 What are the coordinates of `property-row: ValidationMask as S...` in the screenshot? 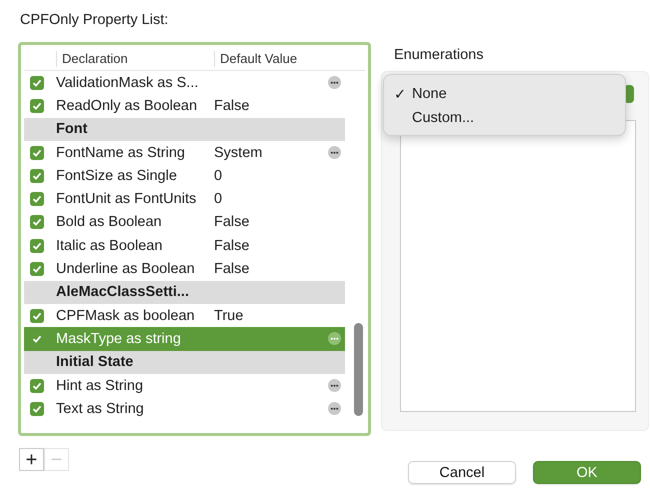 It's located at (184, 82).